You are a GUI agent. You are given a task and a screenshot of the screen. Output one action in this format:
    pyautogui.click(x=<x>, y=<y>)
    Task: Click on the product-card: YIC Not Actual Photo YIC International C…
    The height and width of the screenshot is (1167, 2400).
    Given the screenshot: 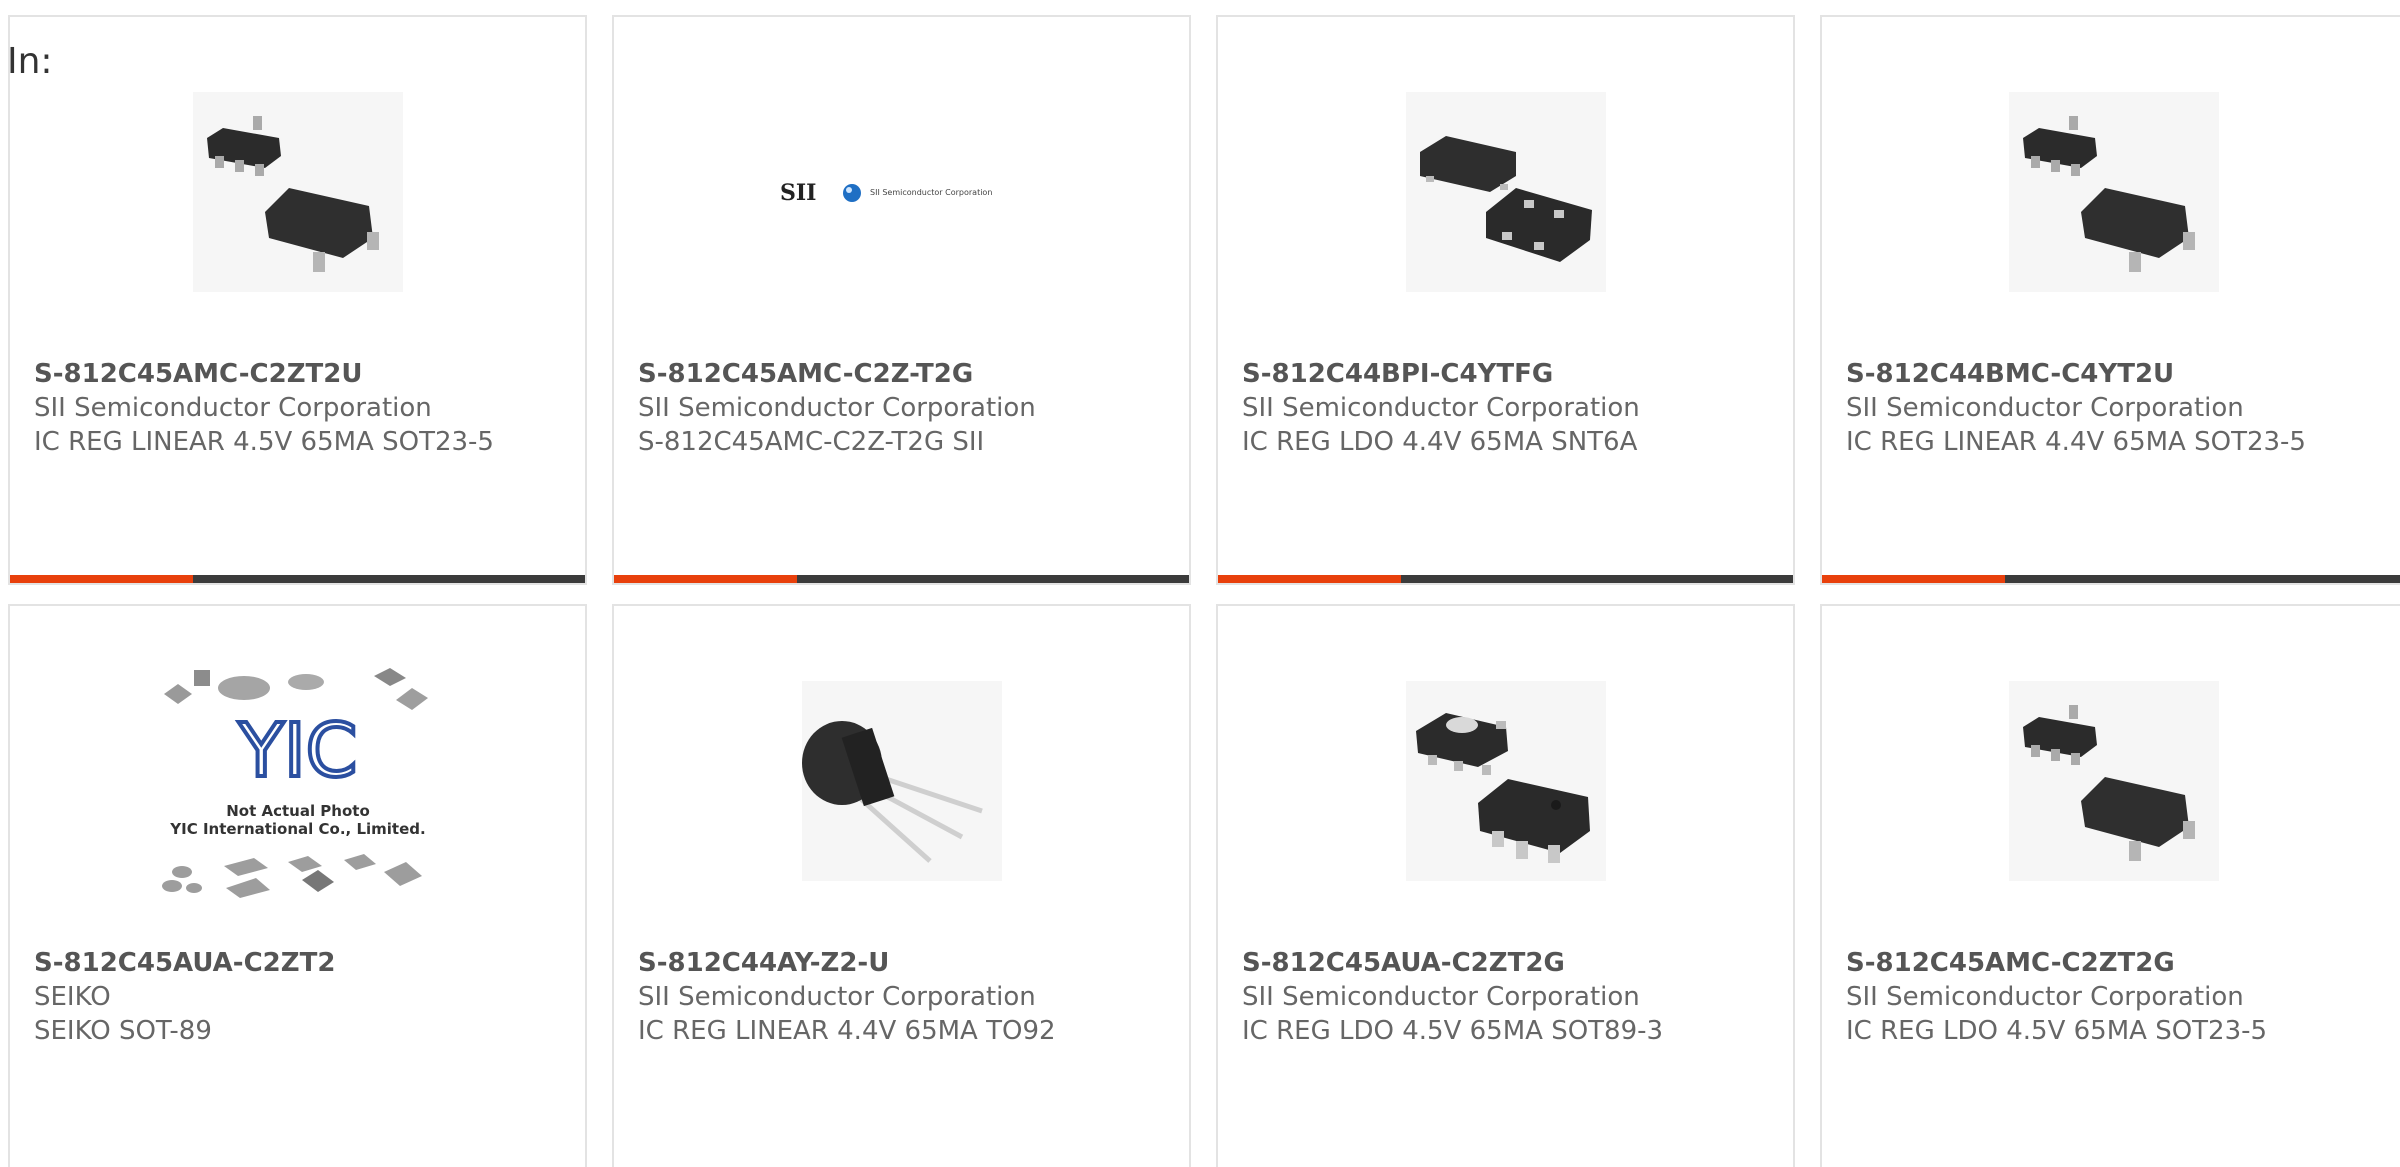 What is the action you would take?
    pyautogui.click(x=297, y=885)
    